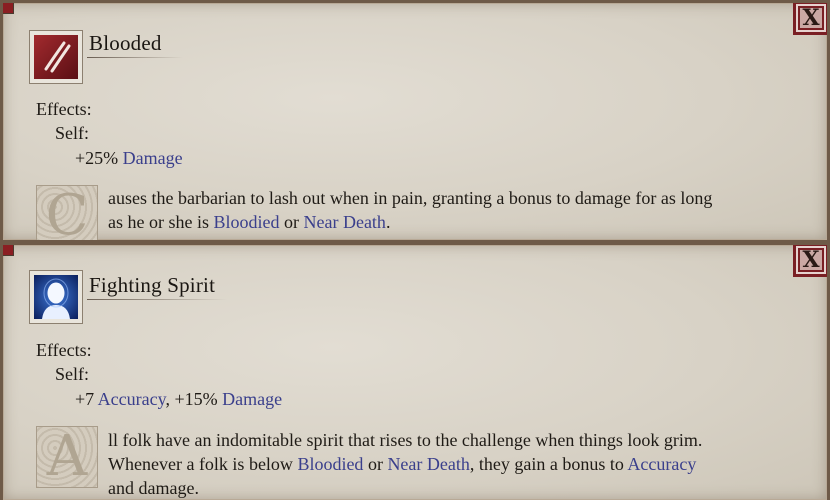 The height and width of the screenshot is (500, 830). What do you see at coordinates (458, 222) in the screenshot?
I see `description-line: as he or she is Bloodied or Near Death.` at bounding box center [458, 222].